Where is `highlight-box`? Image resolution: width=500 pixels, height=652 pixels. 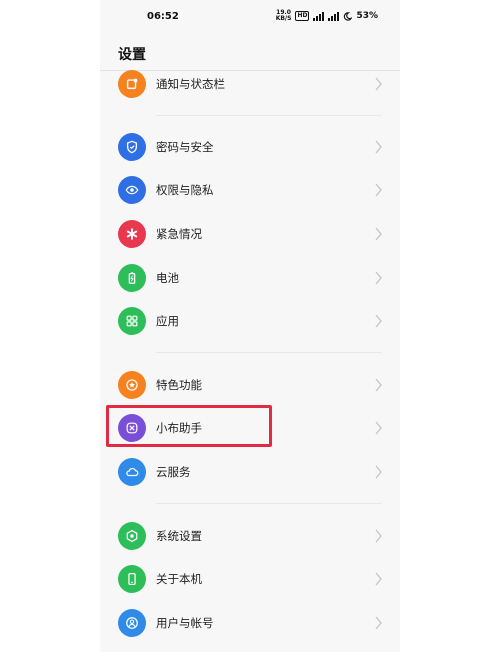
highlight-box is located at coordinates (189, 426).